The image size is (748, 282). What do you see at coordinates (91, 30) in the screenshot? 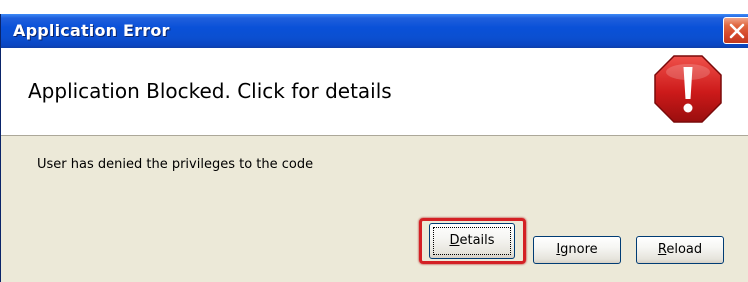
I see `window-title: Application Error` at bounding box center [91, 30].